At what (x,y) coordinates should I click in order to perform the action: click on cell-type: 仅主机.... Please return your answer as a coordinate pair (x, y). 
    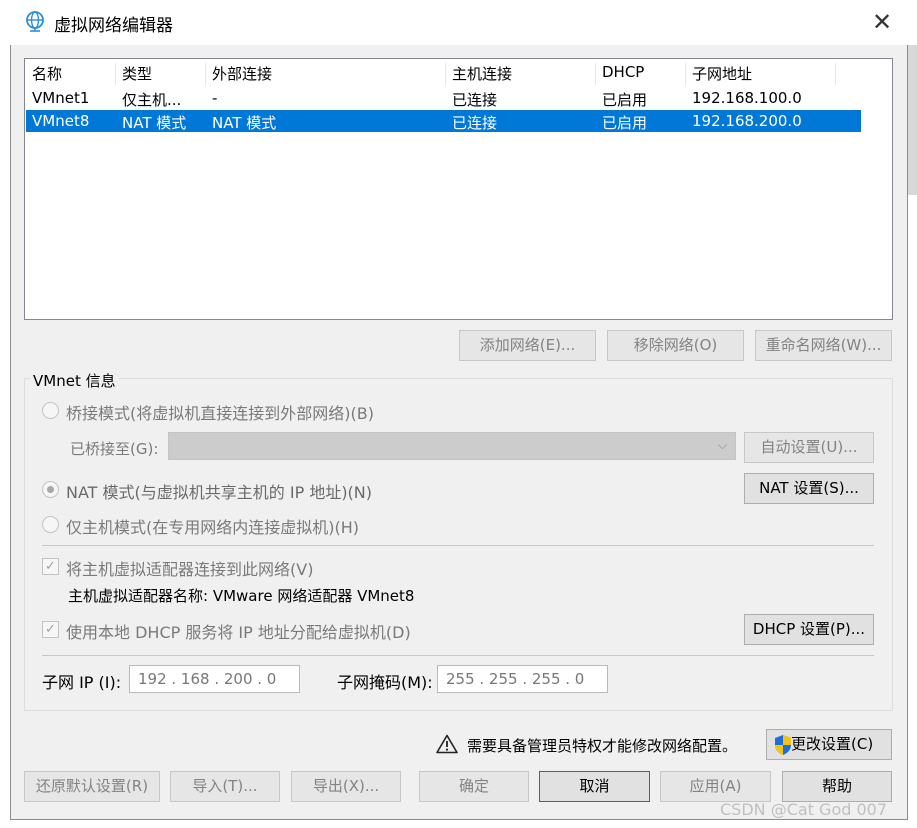
    Looking at the image, I should click on (152, 100).